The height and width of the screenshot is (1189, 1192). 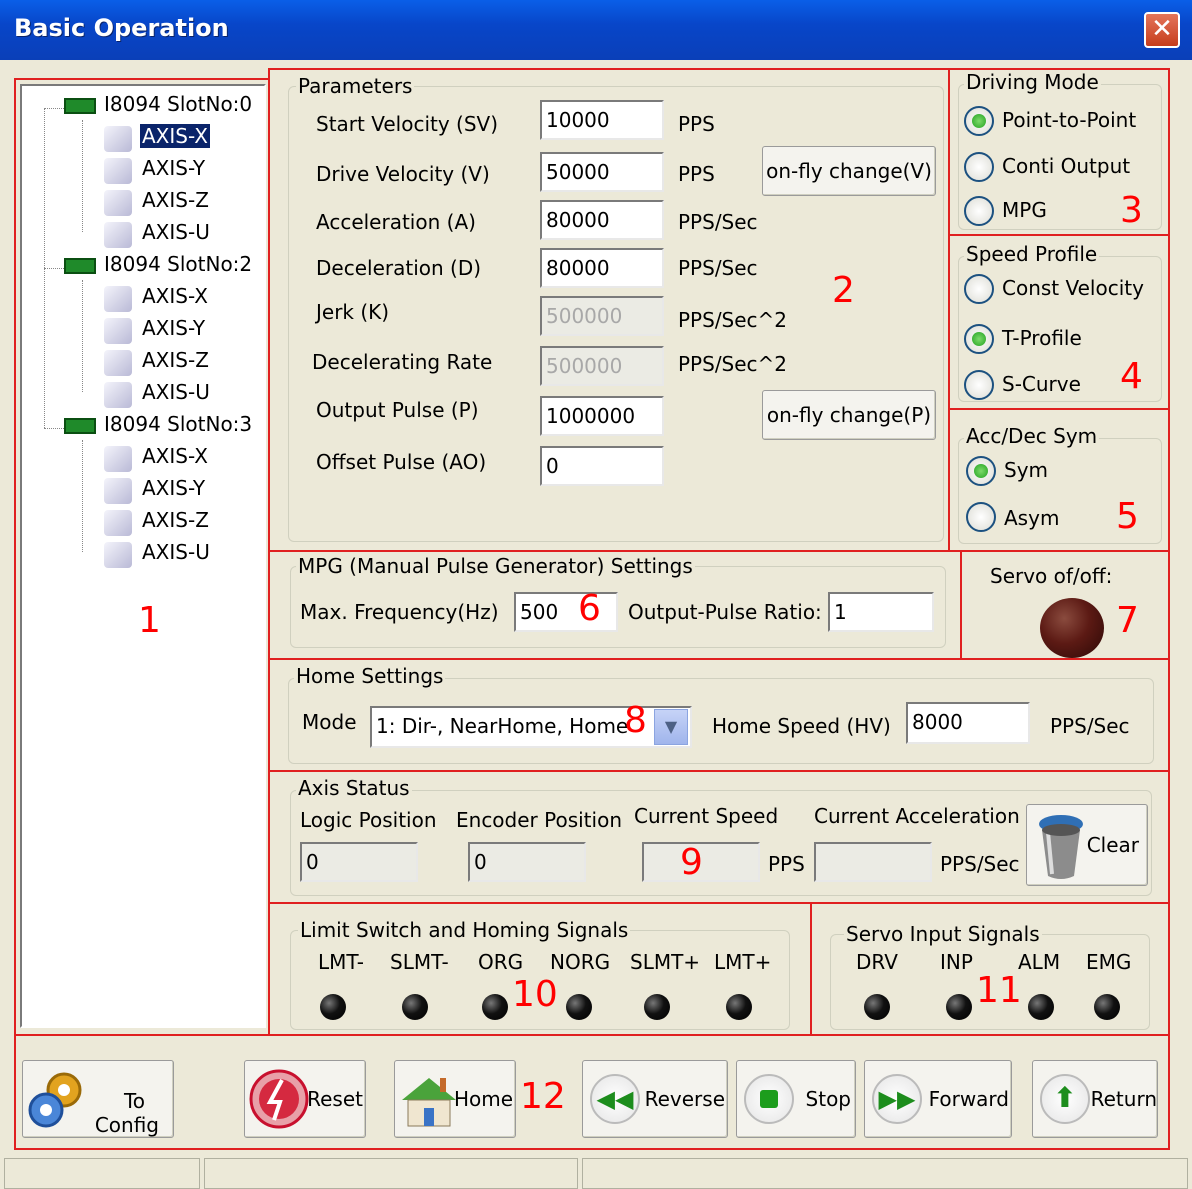 What do you see at coordinates (1090, 726) in the screenshot?
I see `home-speed-unit: PPS/Sec` at bounding box center [1090, 726].